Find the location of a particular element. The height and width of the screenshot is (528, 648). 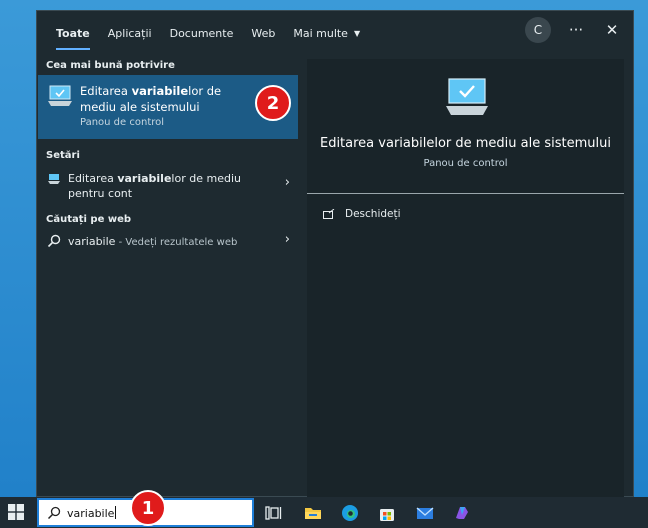

search-value: variabile is located at coordinates (92, 513).